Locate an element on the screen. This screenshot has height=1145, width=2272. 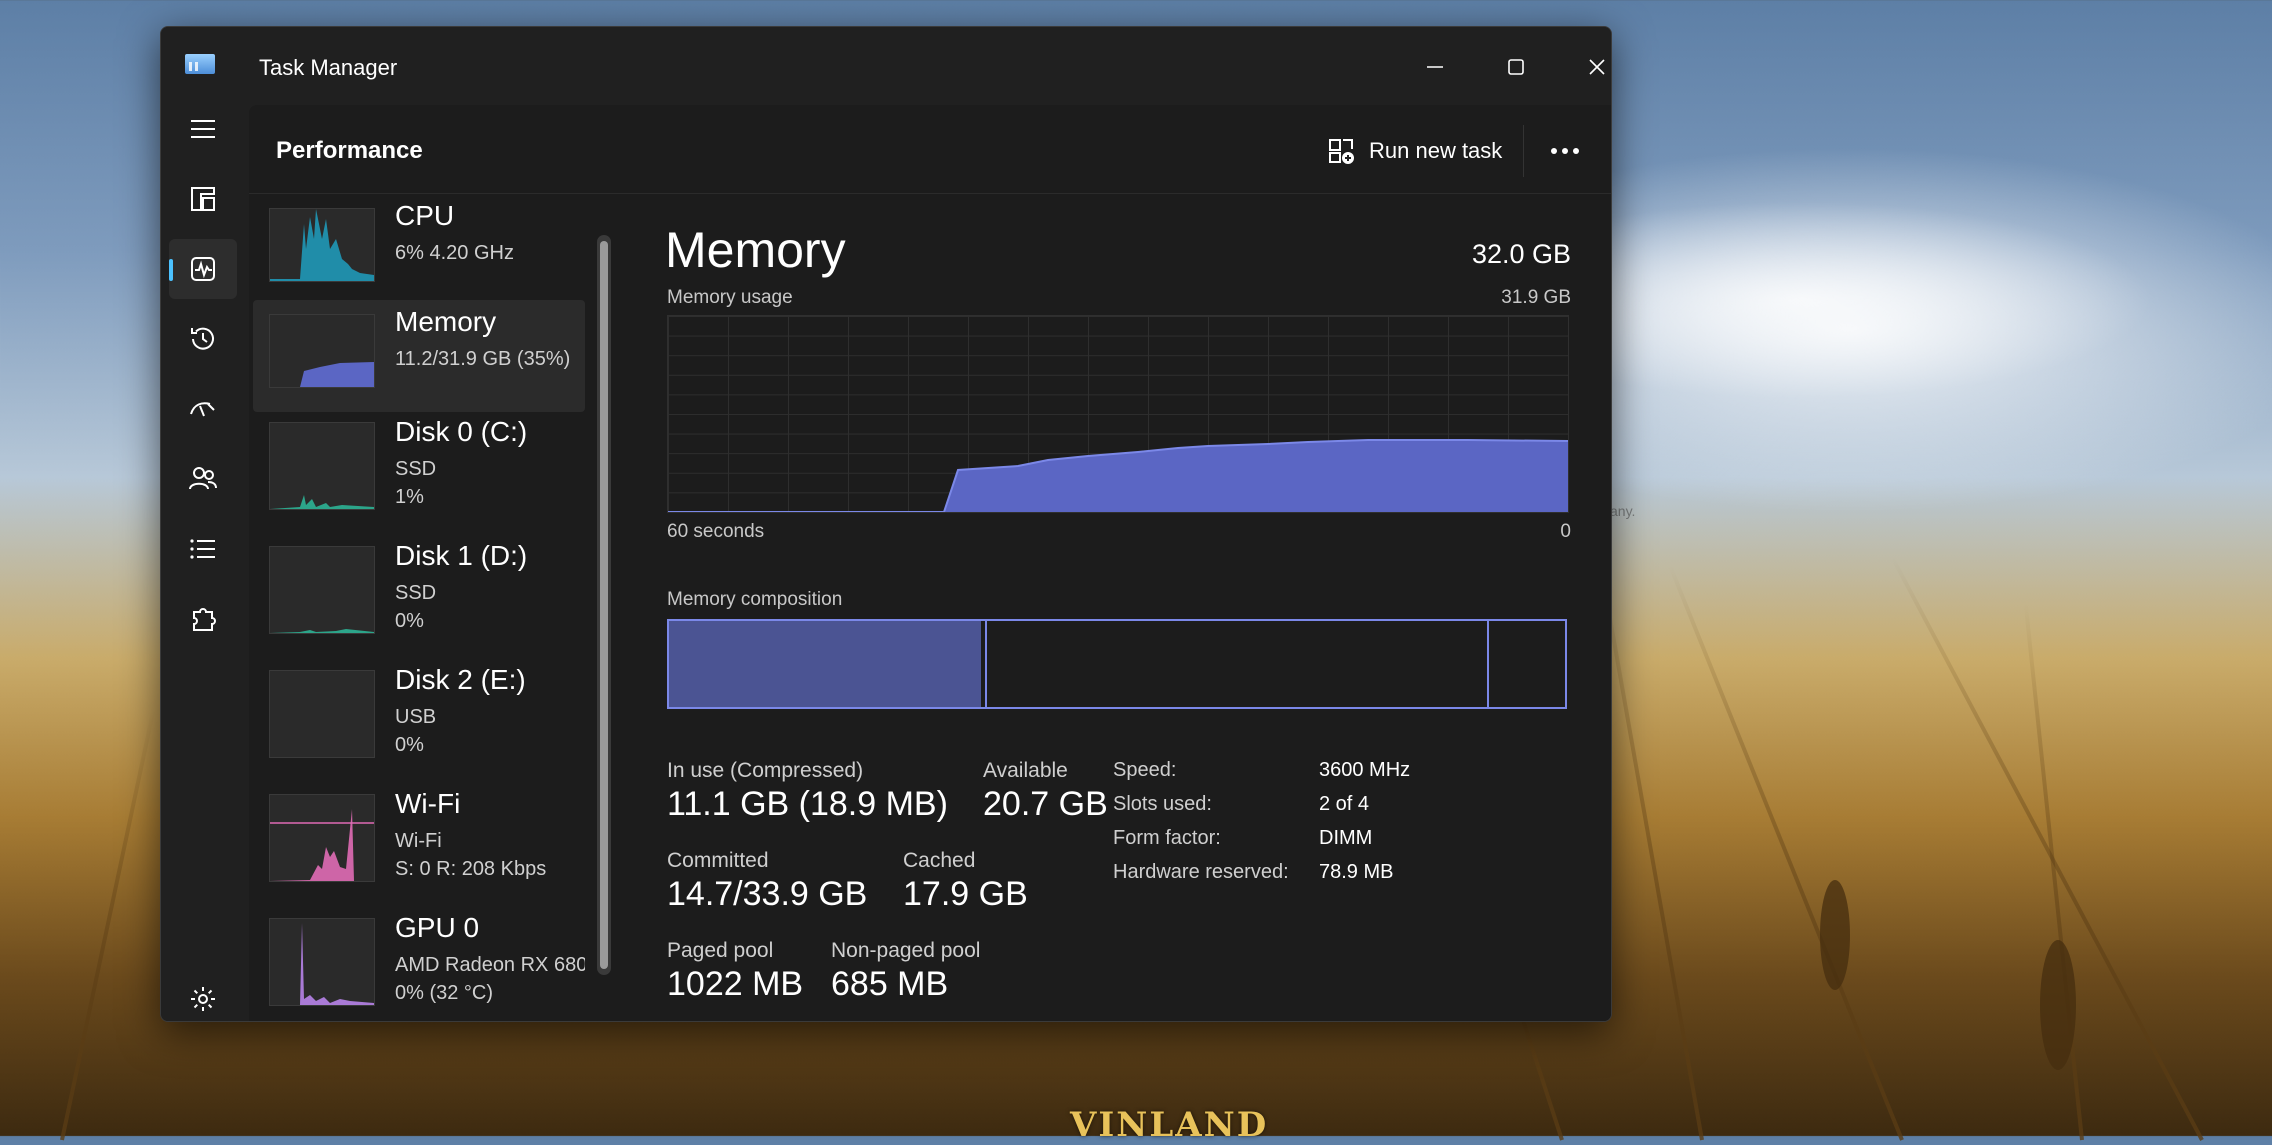
minimize-button is located at coordinates (1435, 67).